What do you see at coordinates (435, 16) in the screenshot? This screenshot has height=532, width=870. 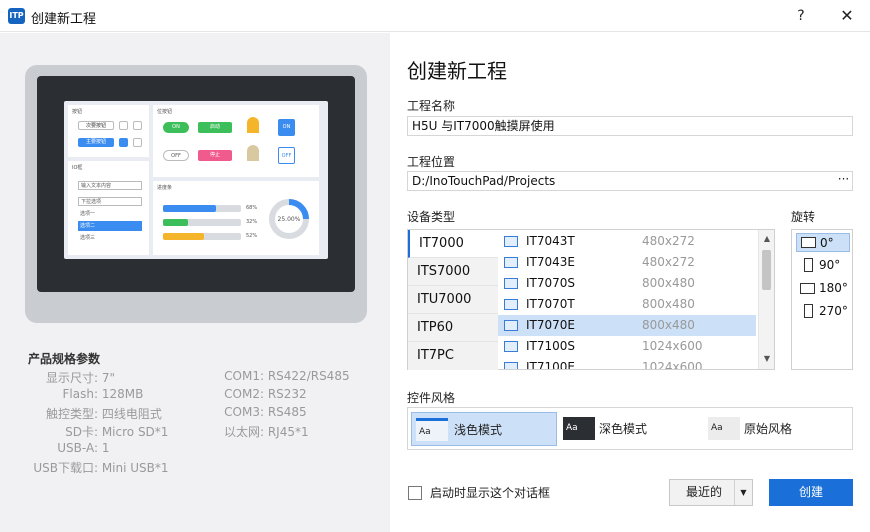 I see `title-bar: ITP 创建新工程 ? ✕` at bounding box center [435, 16].